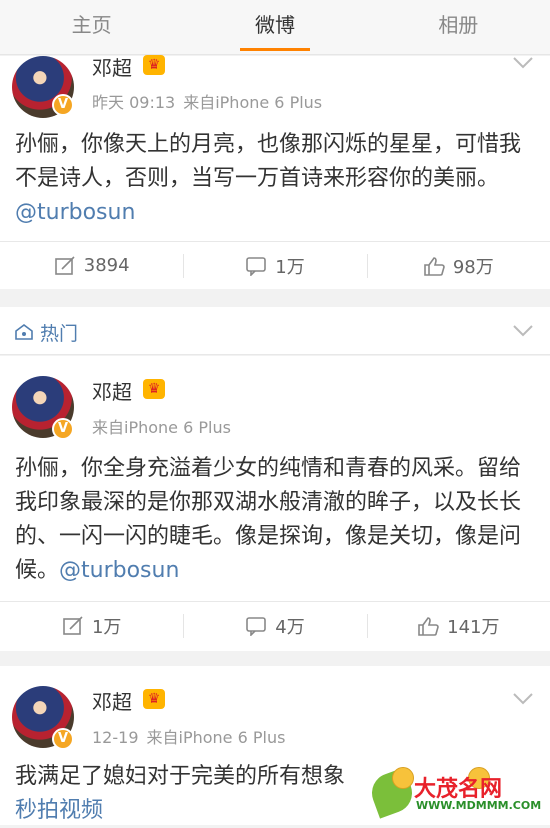 Image resolution: width=550 pixels, height=828 pixels. I want to click on like-count: 98万, so click(473, 267).